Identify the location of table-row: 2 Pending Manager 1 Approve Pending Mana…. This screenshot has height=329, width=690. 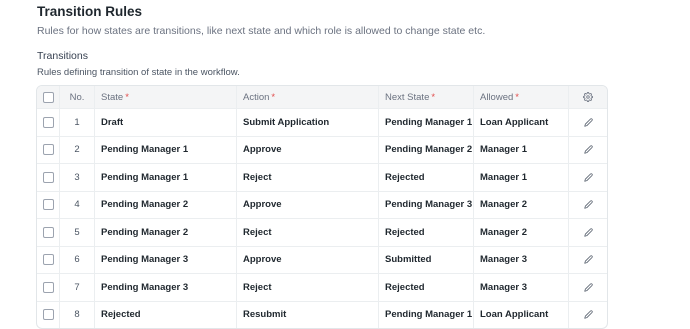
(322, 149).